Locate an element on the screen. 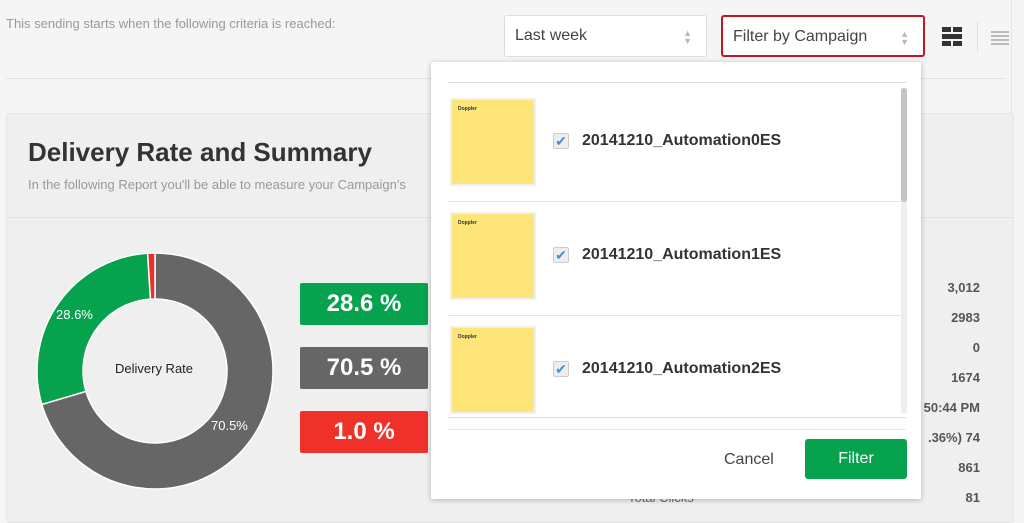 Image resolution: width=1024 pixels, height=523 pixels. report-title: Delivery Rate and Summary is located at coordinates (200, 152).